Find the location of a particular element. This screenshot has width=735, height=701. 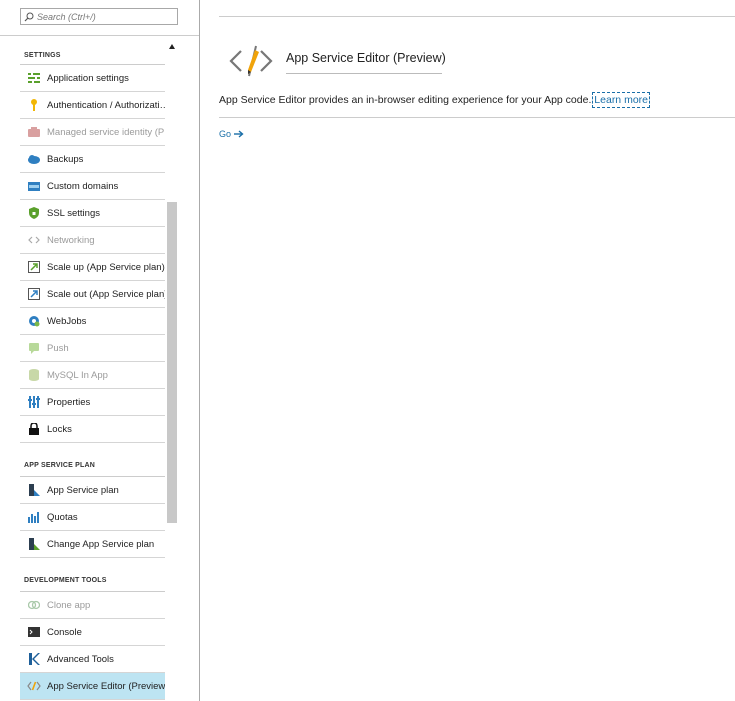

sidebar-item-label: Change App Service plan is located at coordinates (101, 544).